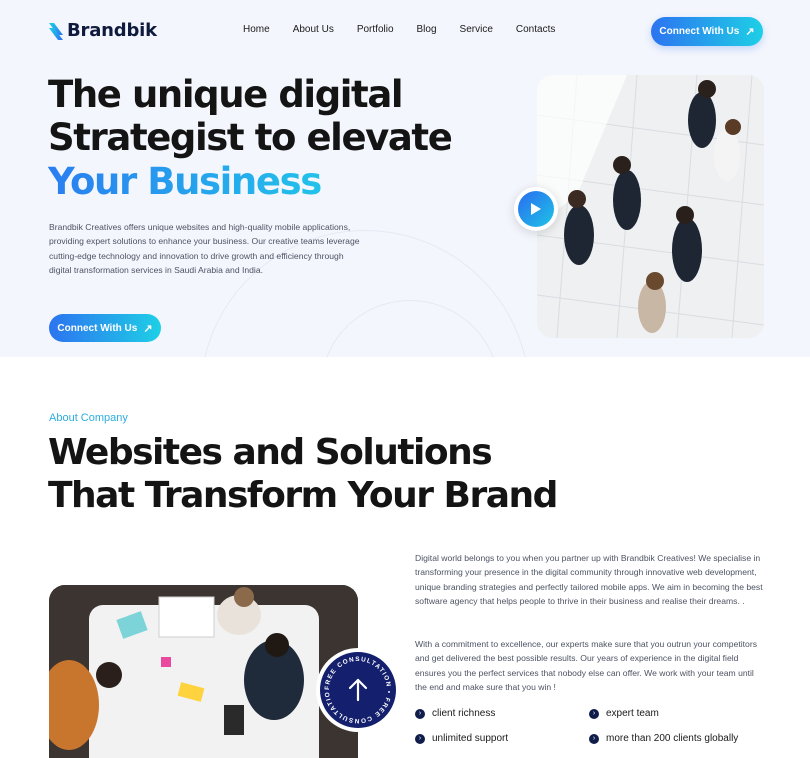 This screenshot has height=758, width=810. What do you see at coordinates (270, 452) in the screenshot?
I see `about-title-line1: Websites and Solutions` at bounding box center [270, 452].